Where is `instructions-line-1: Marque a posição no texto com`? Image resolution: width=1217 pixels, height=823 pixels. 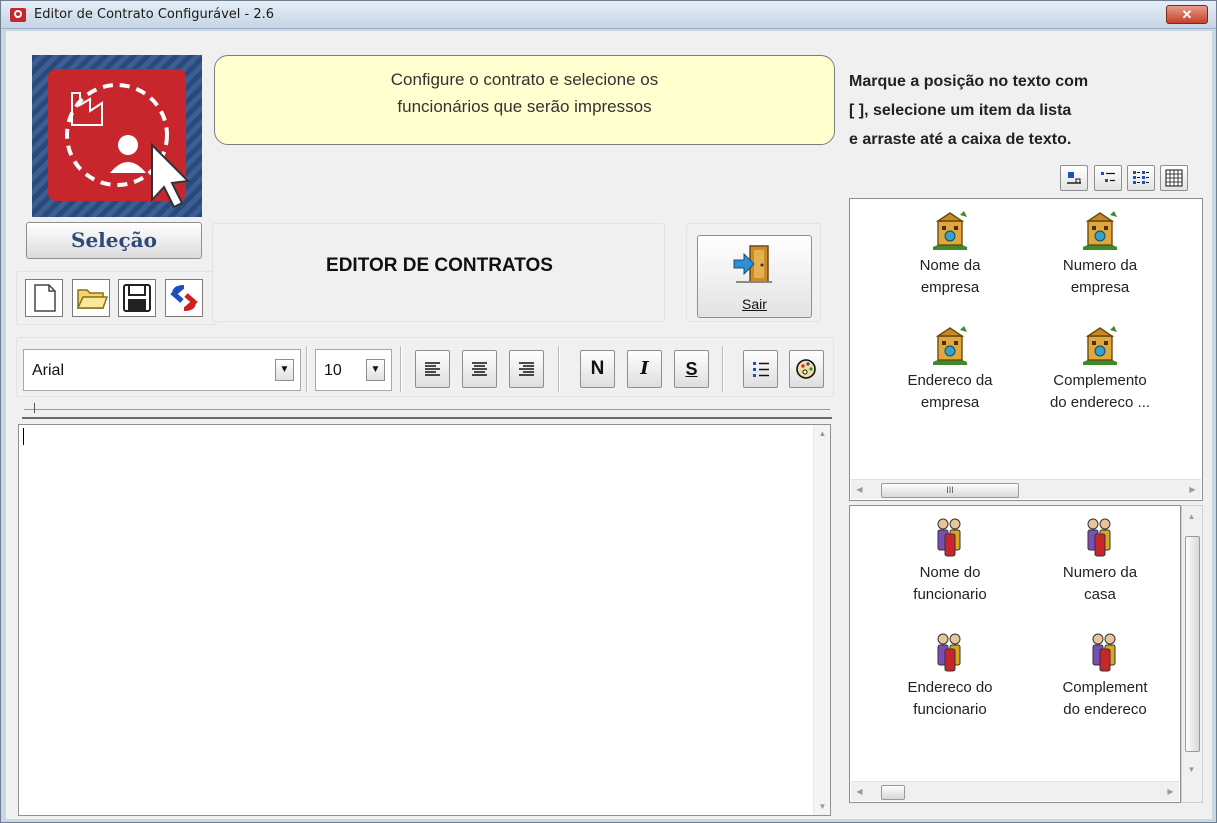
instructions-line-1: Marque a posição no texto com is located at coordinates (969, 81).